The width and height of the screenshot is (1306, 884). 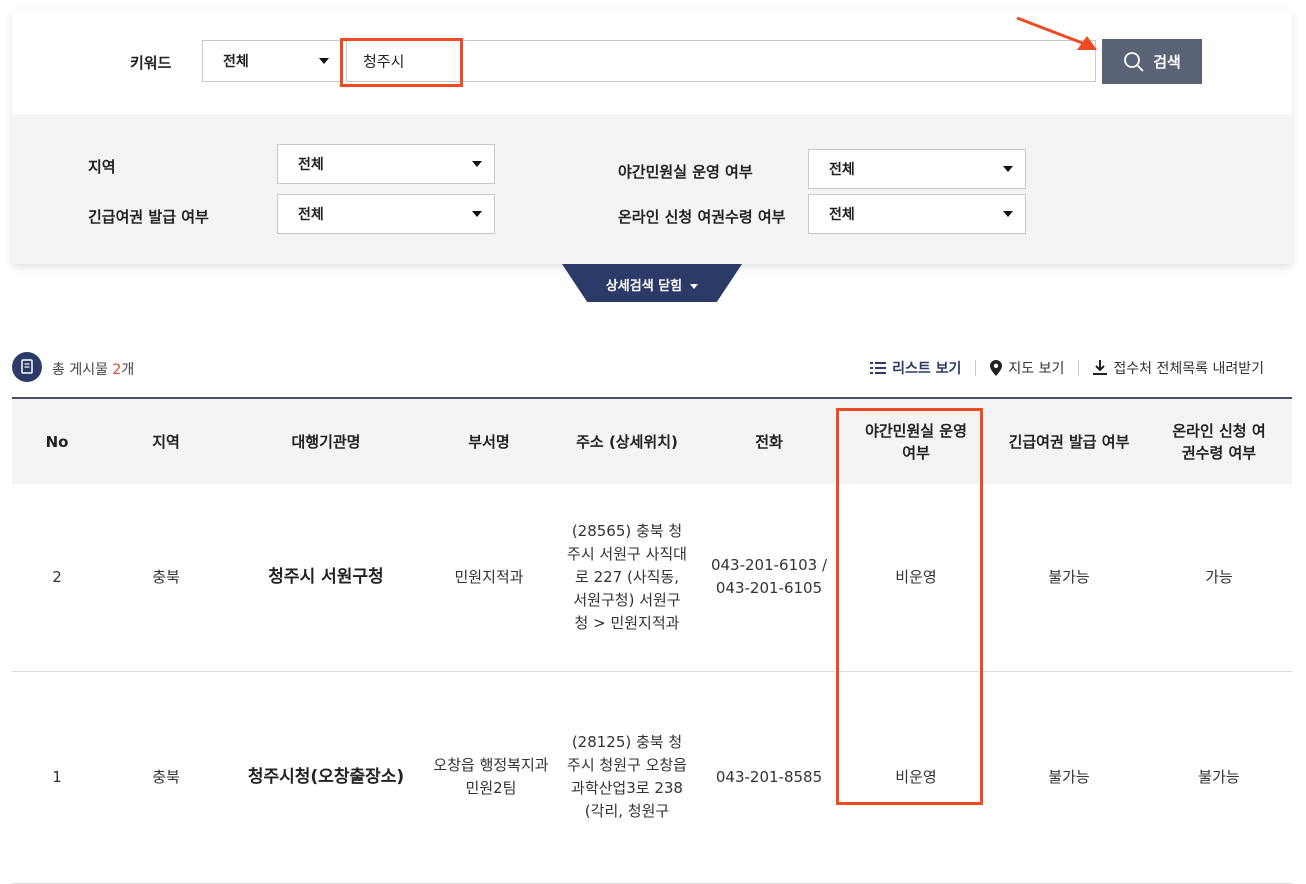 What do you see at coordinates (644, 286) in the screenshot?
I see `toggle-tab-label: 상세검색 닫힘` at bounding box center [644, 286].